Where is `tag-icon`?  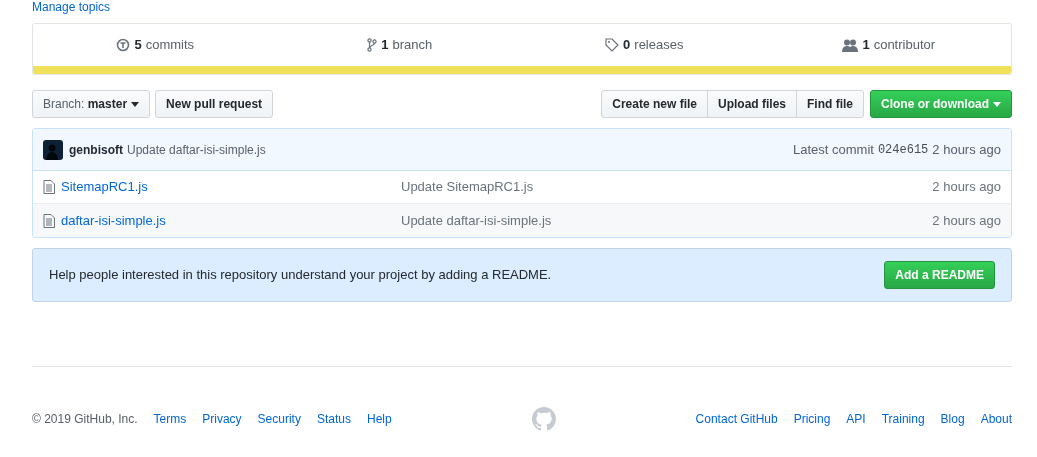
tag-icon is located at coordinates (612, 45).